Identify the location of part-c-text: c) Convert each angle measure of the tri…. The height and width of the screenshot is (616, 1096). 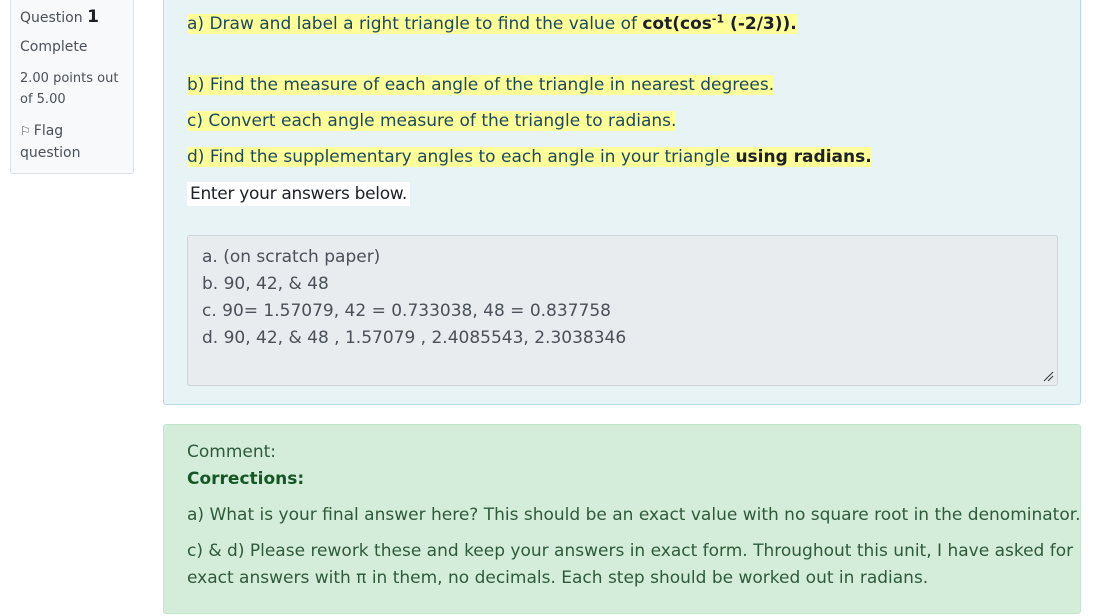
(432, 121).